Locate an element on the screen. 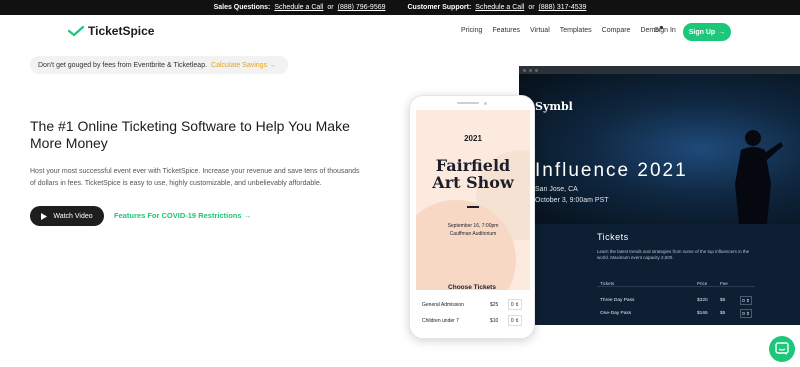 The width and height of the screenshot is (800, 367). support-phone-link: (888) 317-4539 is located at coordinates (563, 7).